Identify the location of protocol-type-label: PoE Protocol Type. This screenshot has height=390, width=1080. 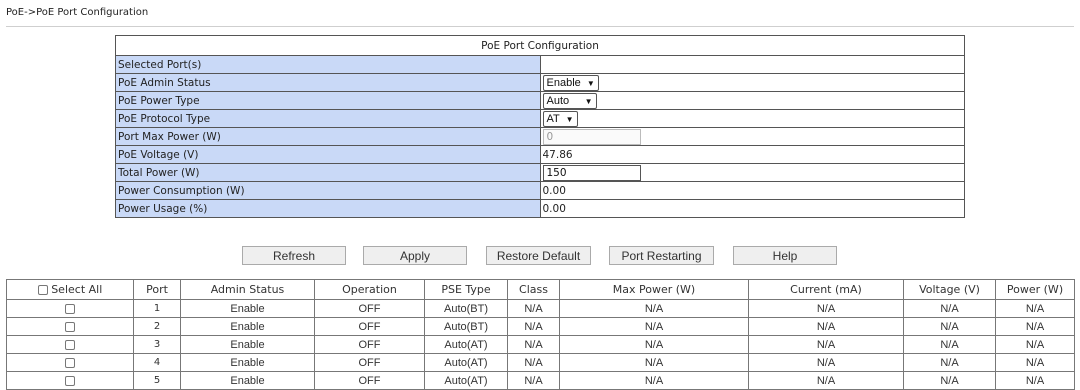
(328, 118).